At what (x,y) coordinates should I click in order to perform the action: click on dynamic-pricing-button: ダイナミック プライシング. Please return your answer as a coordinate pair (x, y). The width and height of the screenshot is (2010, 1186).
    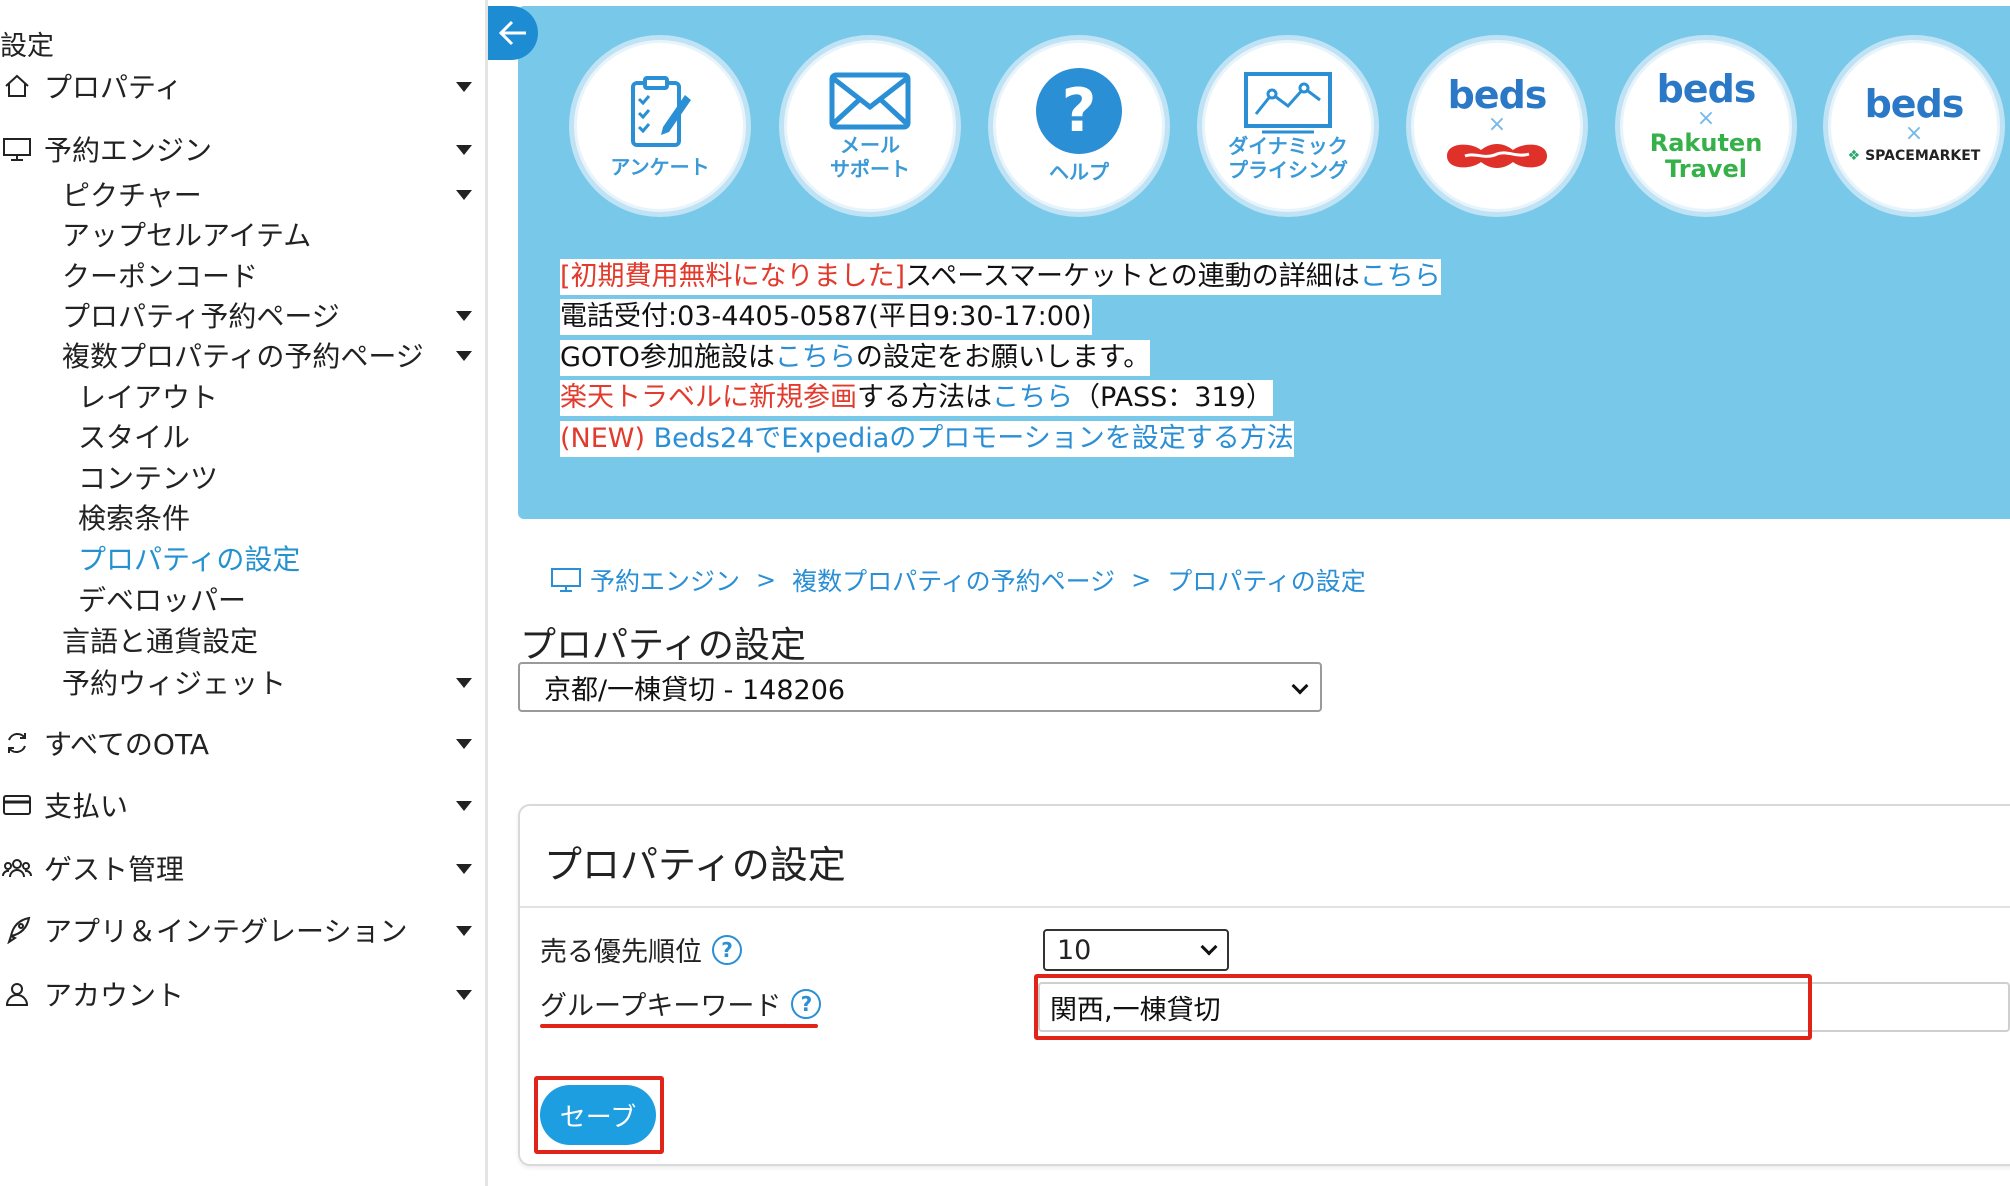
    Looking at the image, I should click on (1288, 126).